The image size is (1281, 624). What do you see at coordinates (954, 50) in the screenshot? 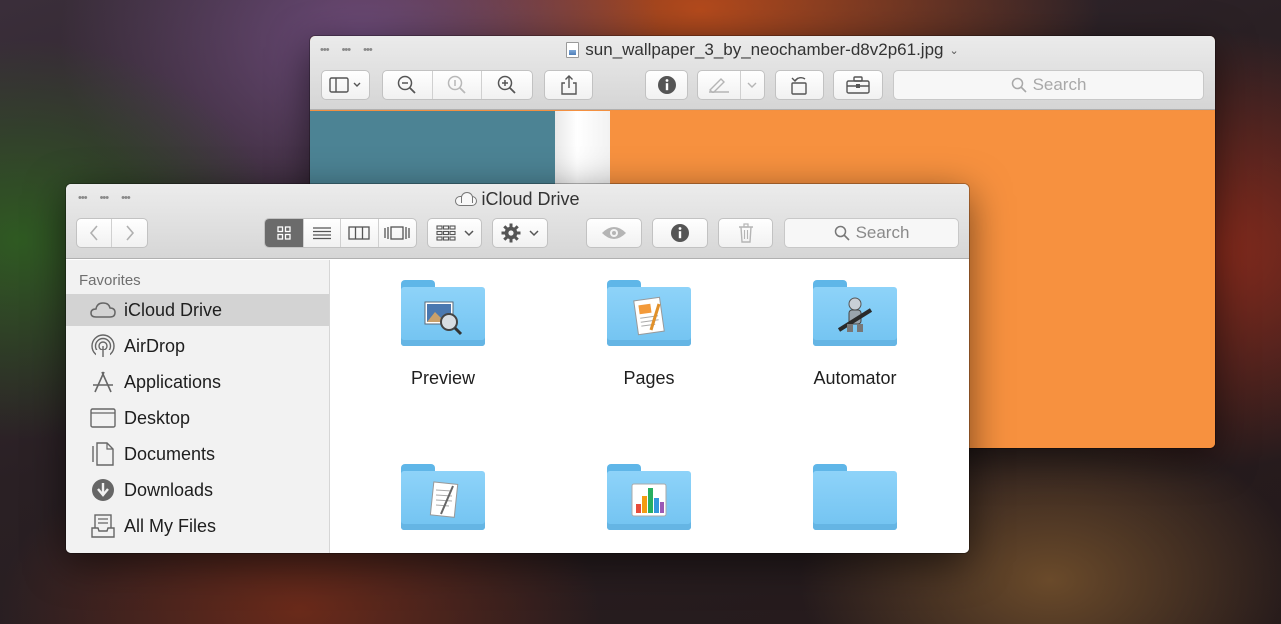
I see `chevron-down-icon: ⌄` at bounding box center [954, 50].